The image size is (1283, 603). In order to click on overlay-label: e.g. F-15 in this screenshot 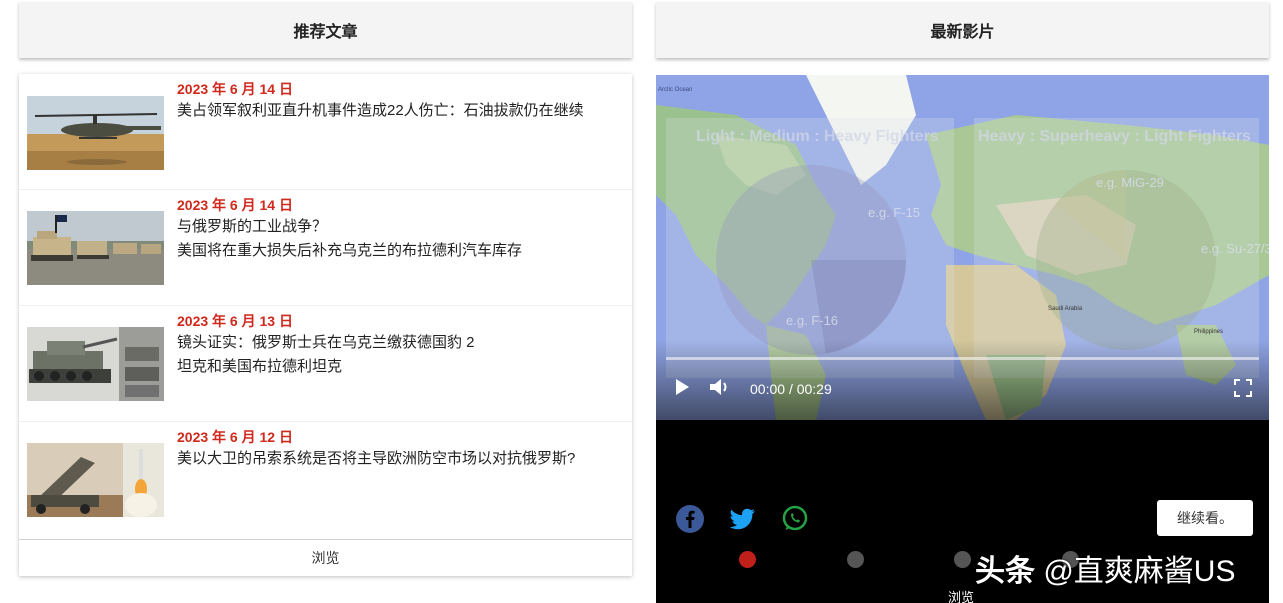, I will do `click(894, 212)`.